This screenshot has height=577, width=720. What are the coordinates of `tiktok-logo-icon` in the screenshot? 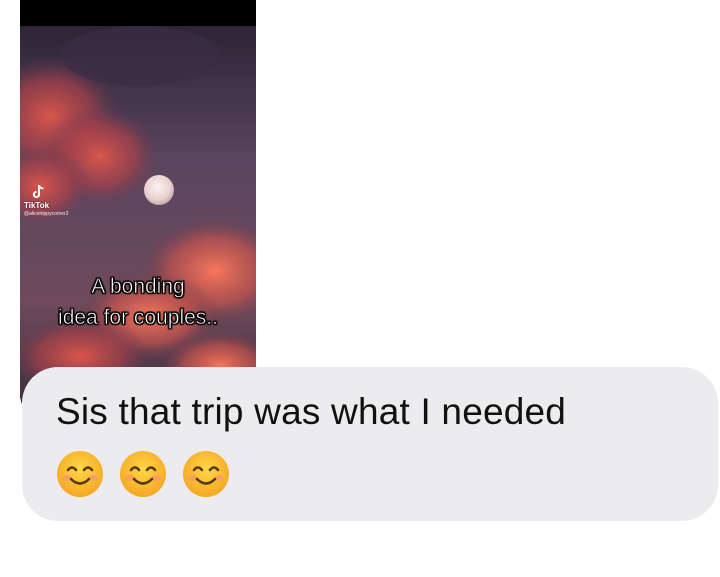 It's located at (38, 191).